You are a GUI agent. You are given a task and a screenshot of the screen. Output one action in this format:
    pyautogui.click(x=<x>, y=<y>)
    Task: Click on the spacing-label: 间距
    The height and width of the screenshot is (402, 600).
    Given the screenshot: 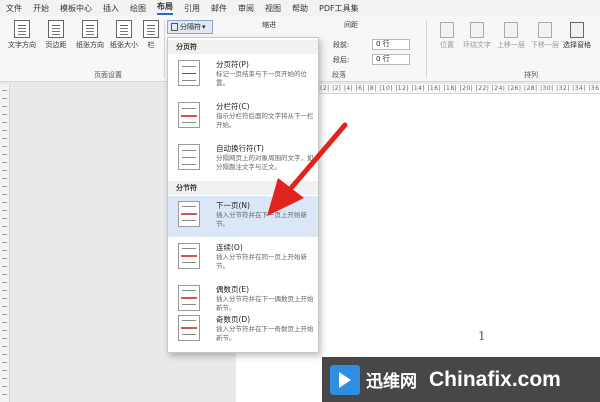 What is the action you would take?
    pyautogui.click(x=351, y=25)
    